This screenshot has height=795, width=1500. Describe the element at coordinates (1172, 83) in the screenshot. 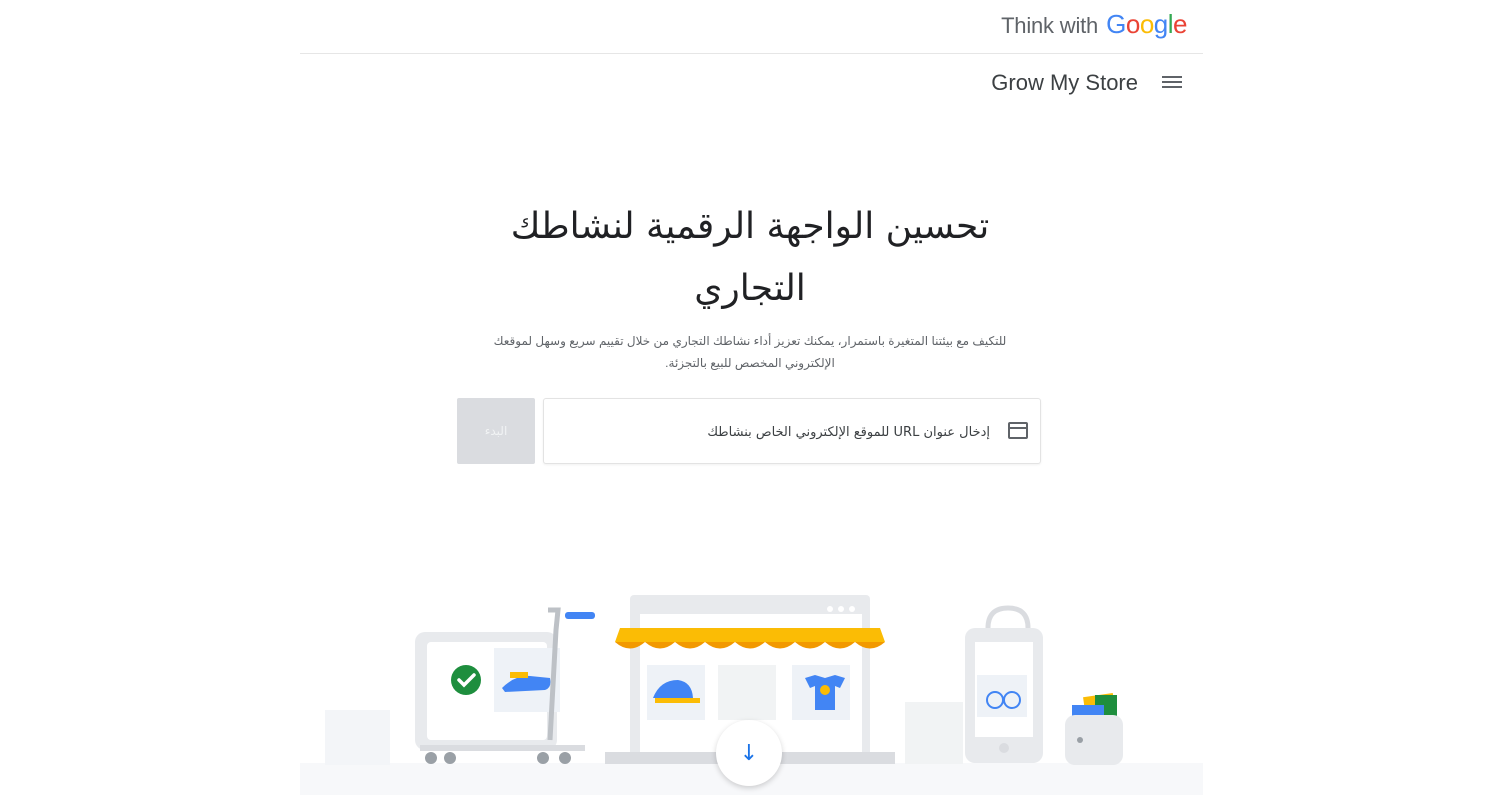

I see `hamburger-menu-icon` at that location.